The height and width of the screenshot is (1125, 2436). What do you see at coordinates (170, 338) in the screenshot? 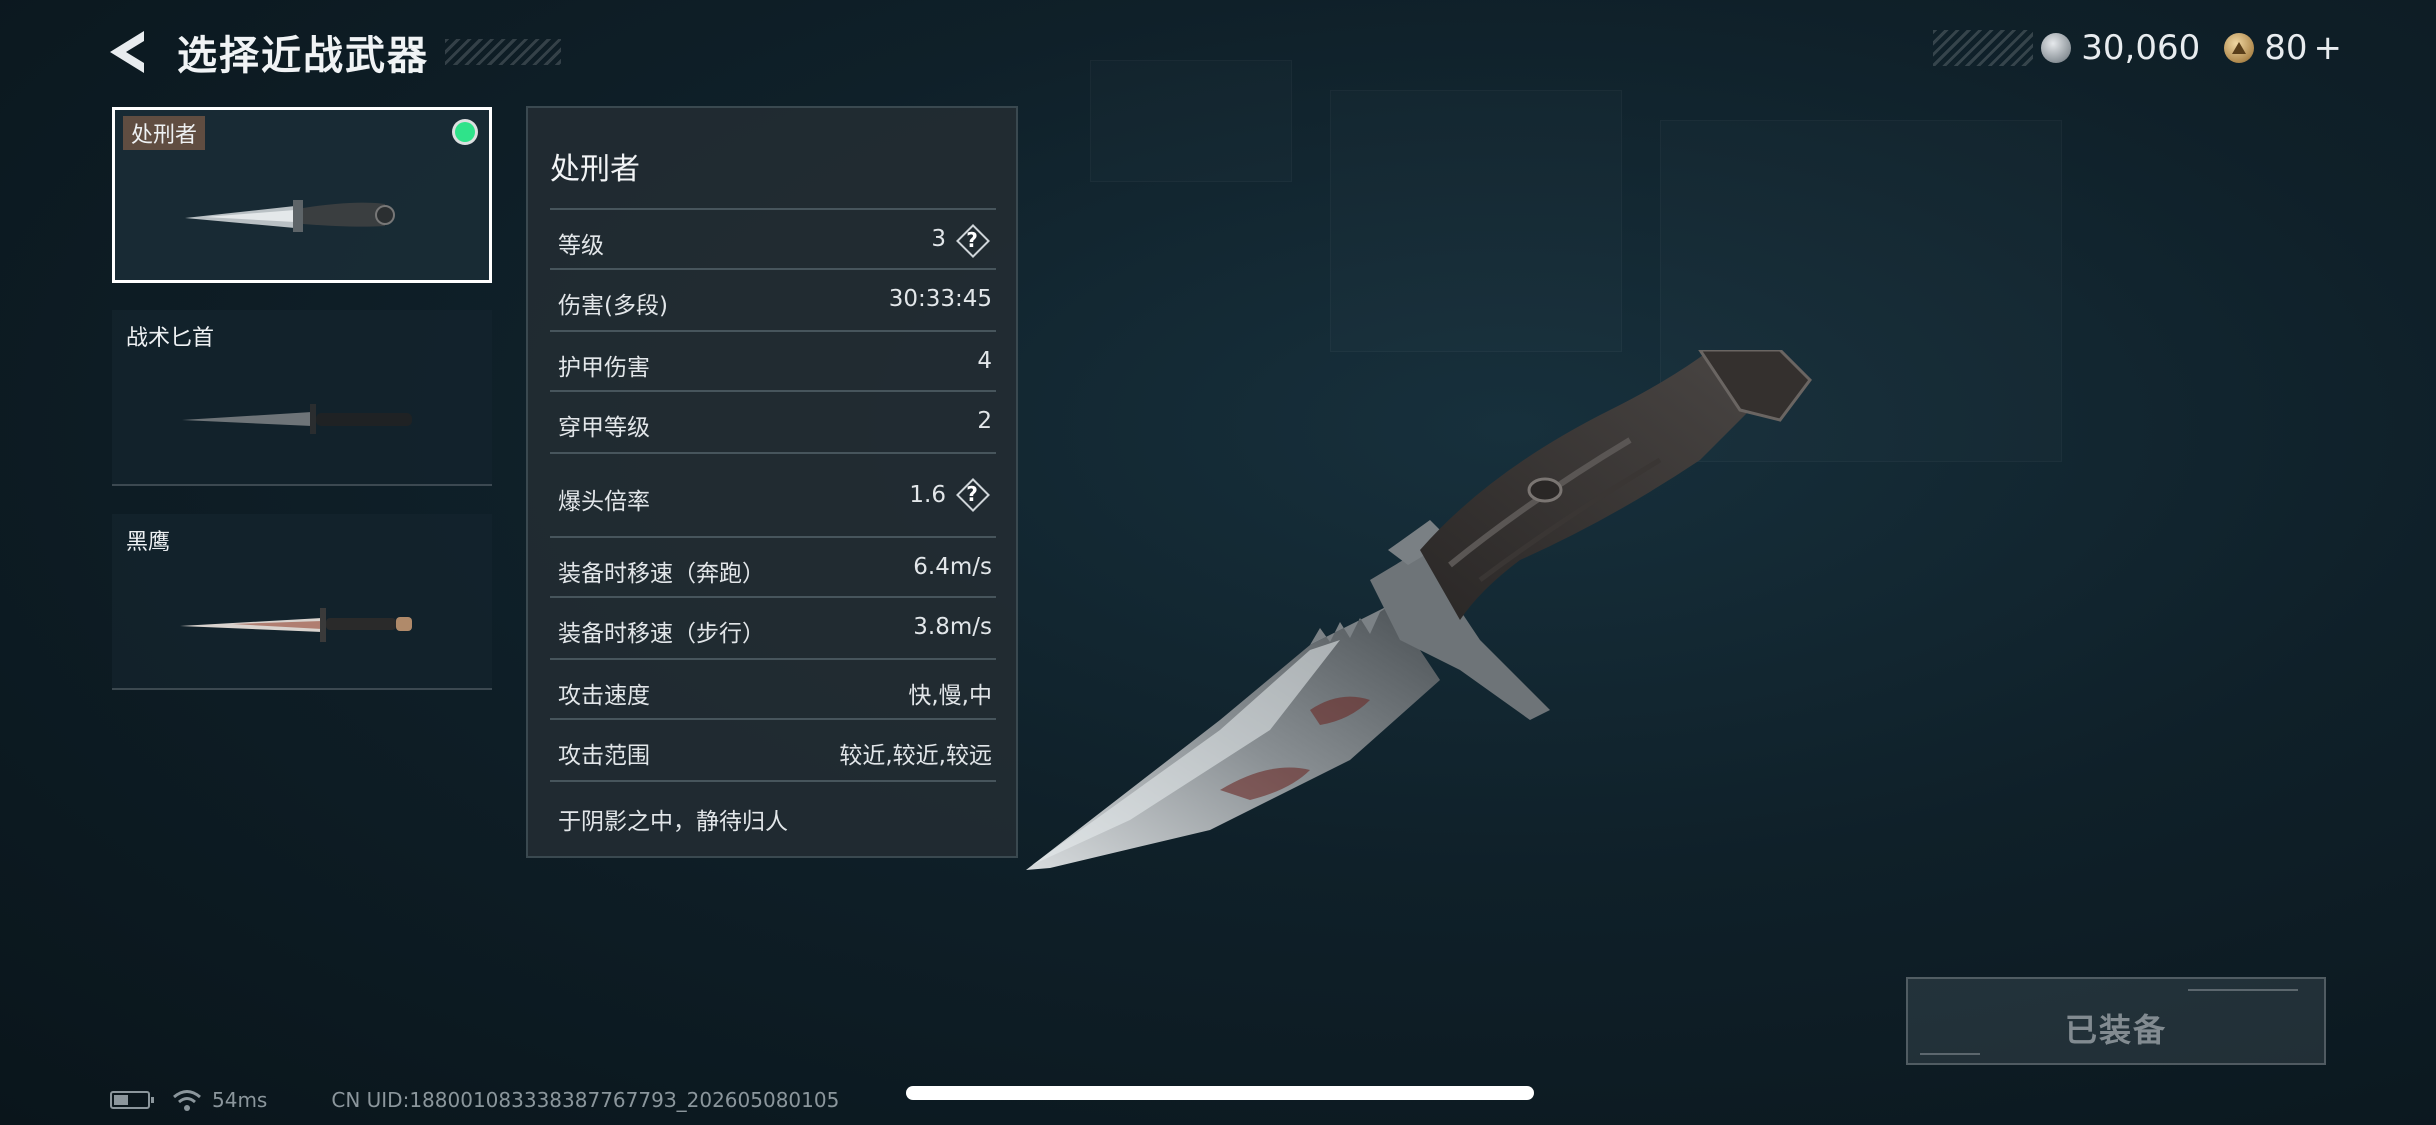
I see `weapon-card-label: 战术匕首` at bounding box center [170, 338].